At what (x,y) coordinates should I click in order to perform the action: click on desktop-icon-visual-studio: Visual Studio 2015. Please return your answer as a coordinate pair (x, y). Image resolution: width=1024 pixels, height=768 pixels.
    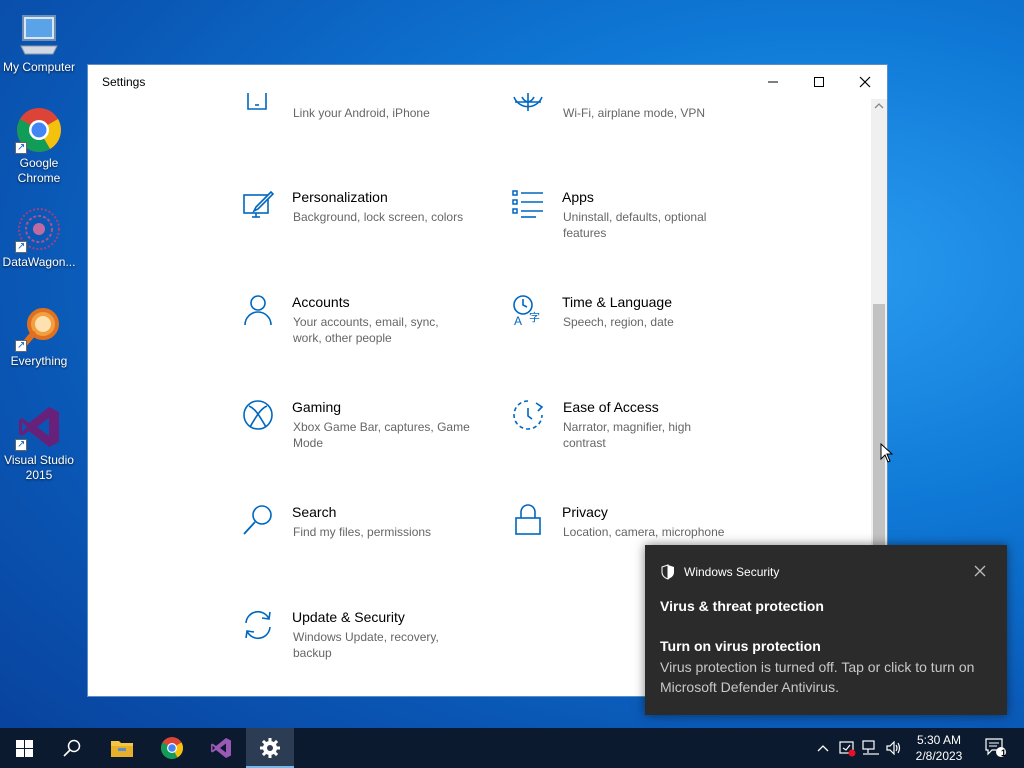
    Looking at the image, I should click on (39, 443).